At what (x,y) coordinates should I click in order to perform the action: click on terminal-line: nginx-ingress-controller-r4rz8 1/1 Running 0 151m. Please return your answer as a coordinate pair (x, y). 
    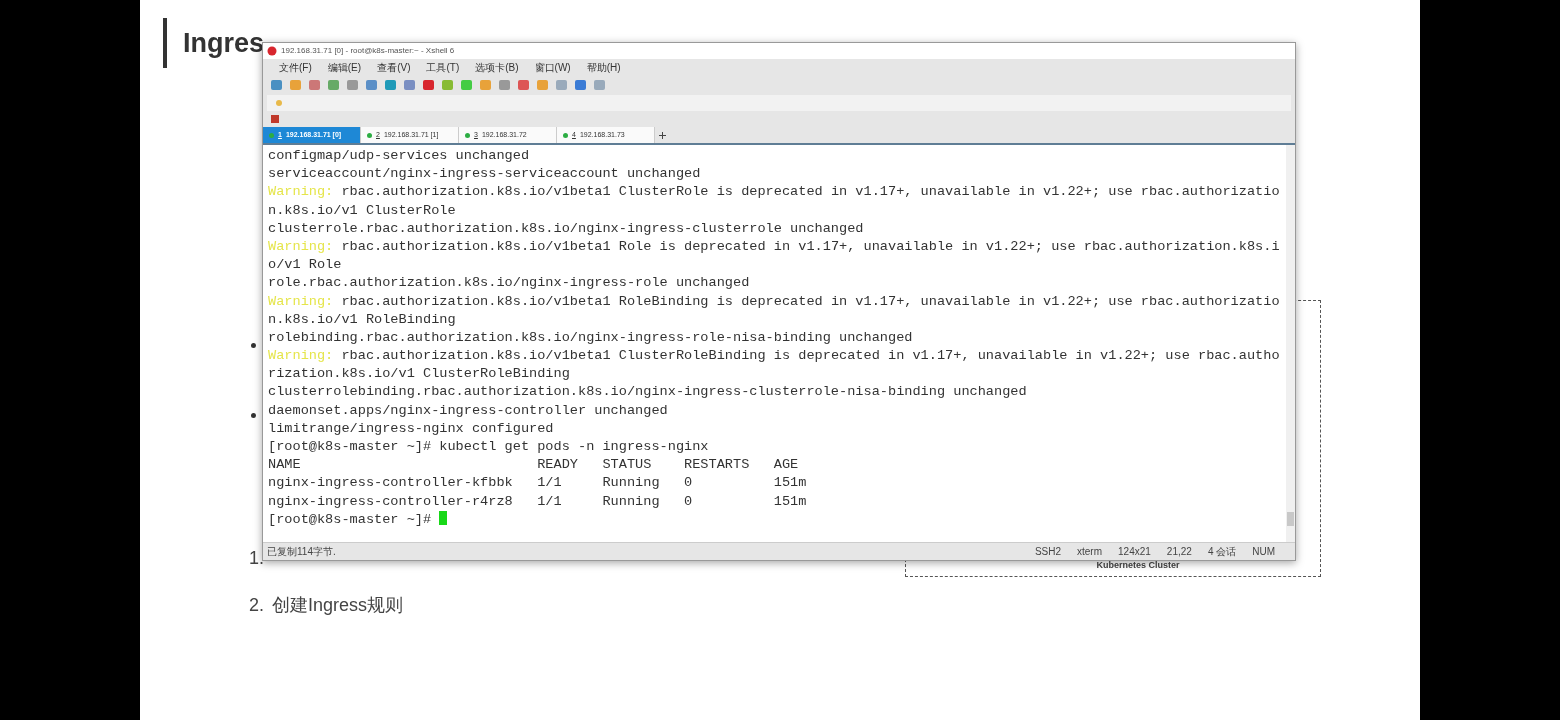
    Looking at the image, I should click on (537, 501).